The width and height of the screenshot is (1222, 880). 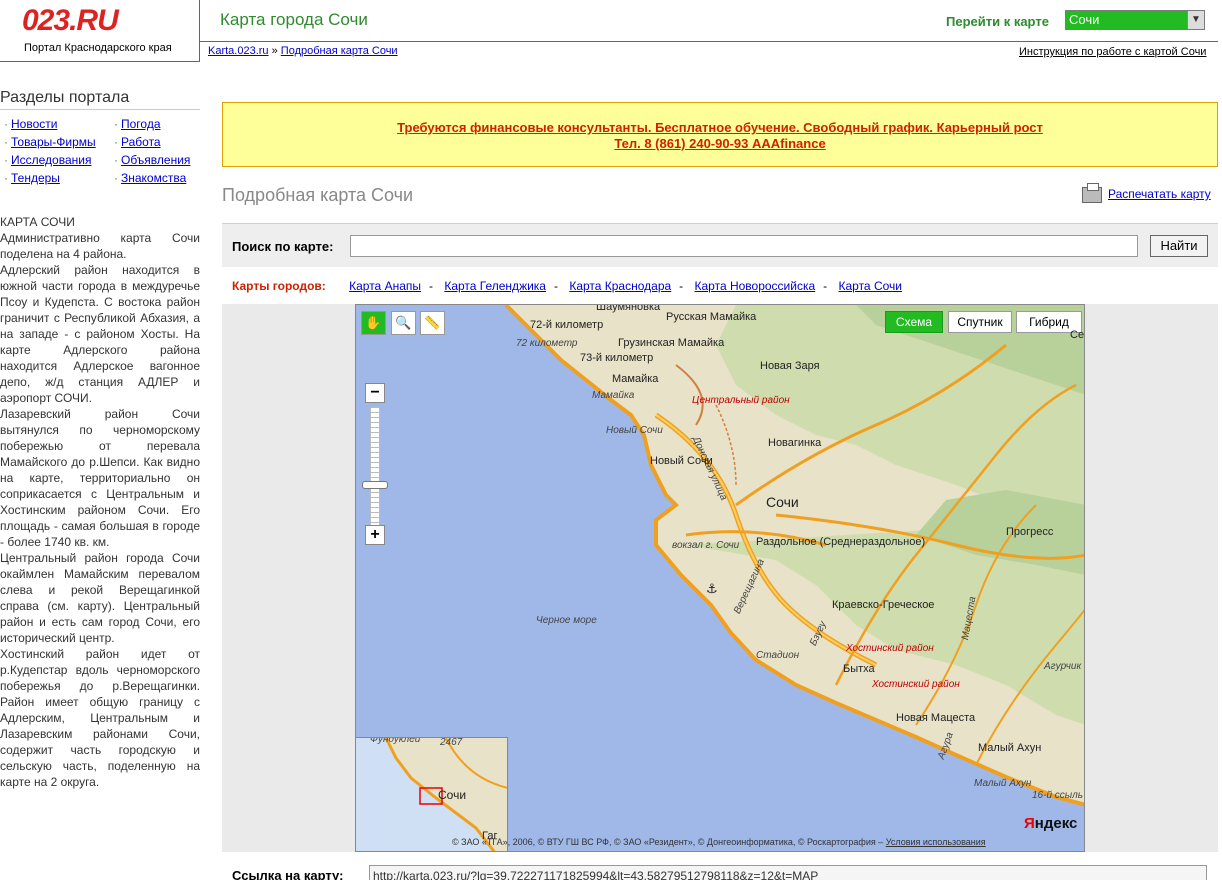 What do you see at coordinates (294, 19) in the screenshot?
I see `page-title: Карта города Сочи` at bounding box center [294, 19].